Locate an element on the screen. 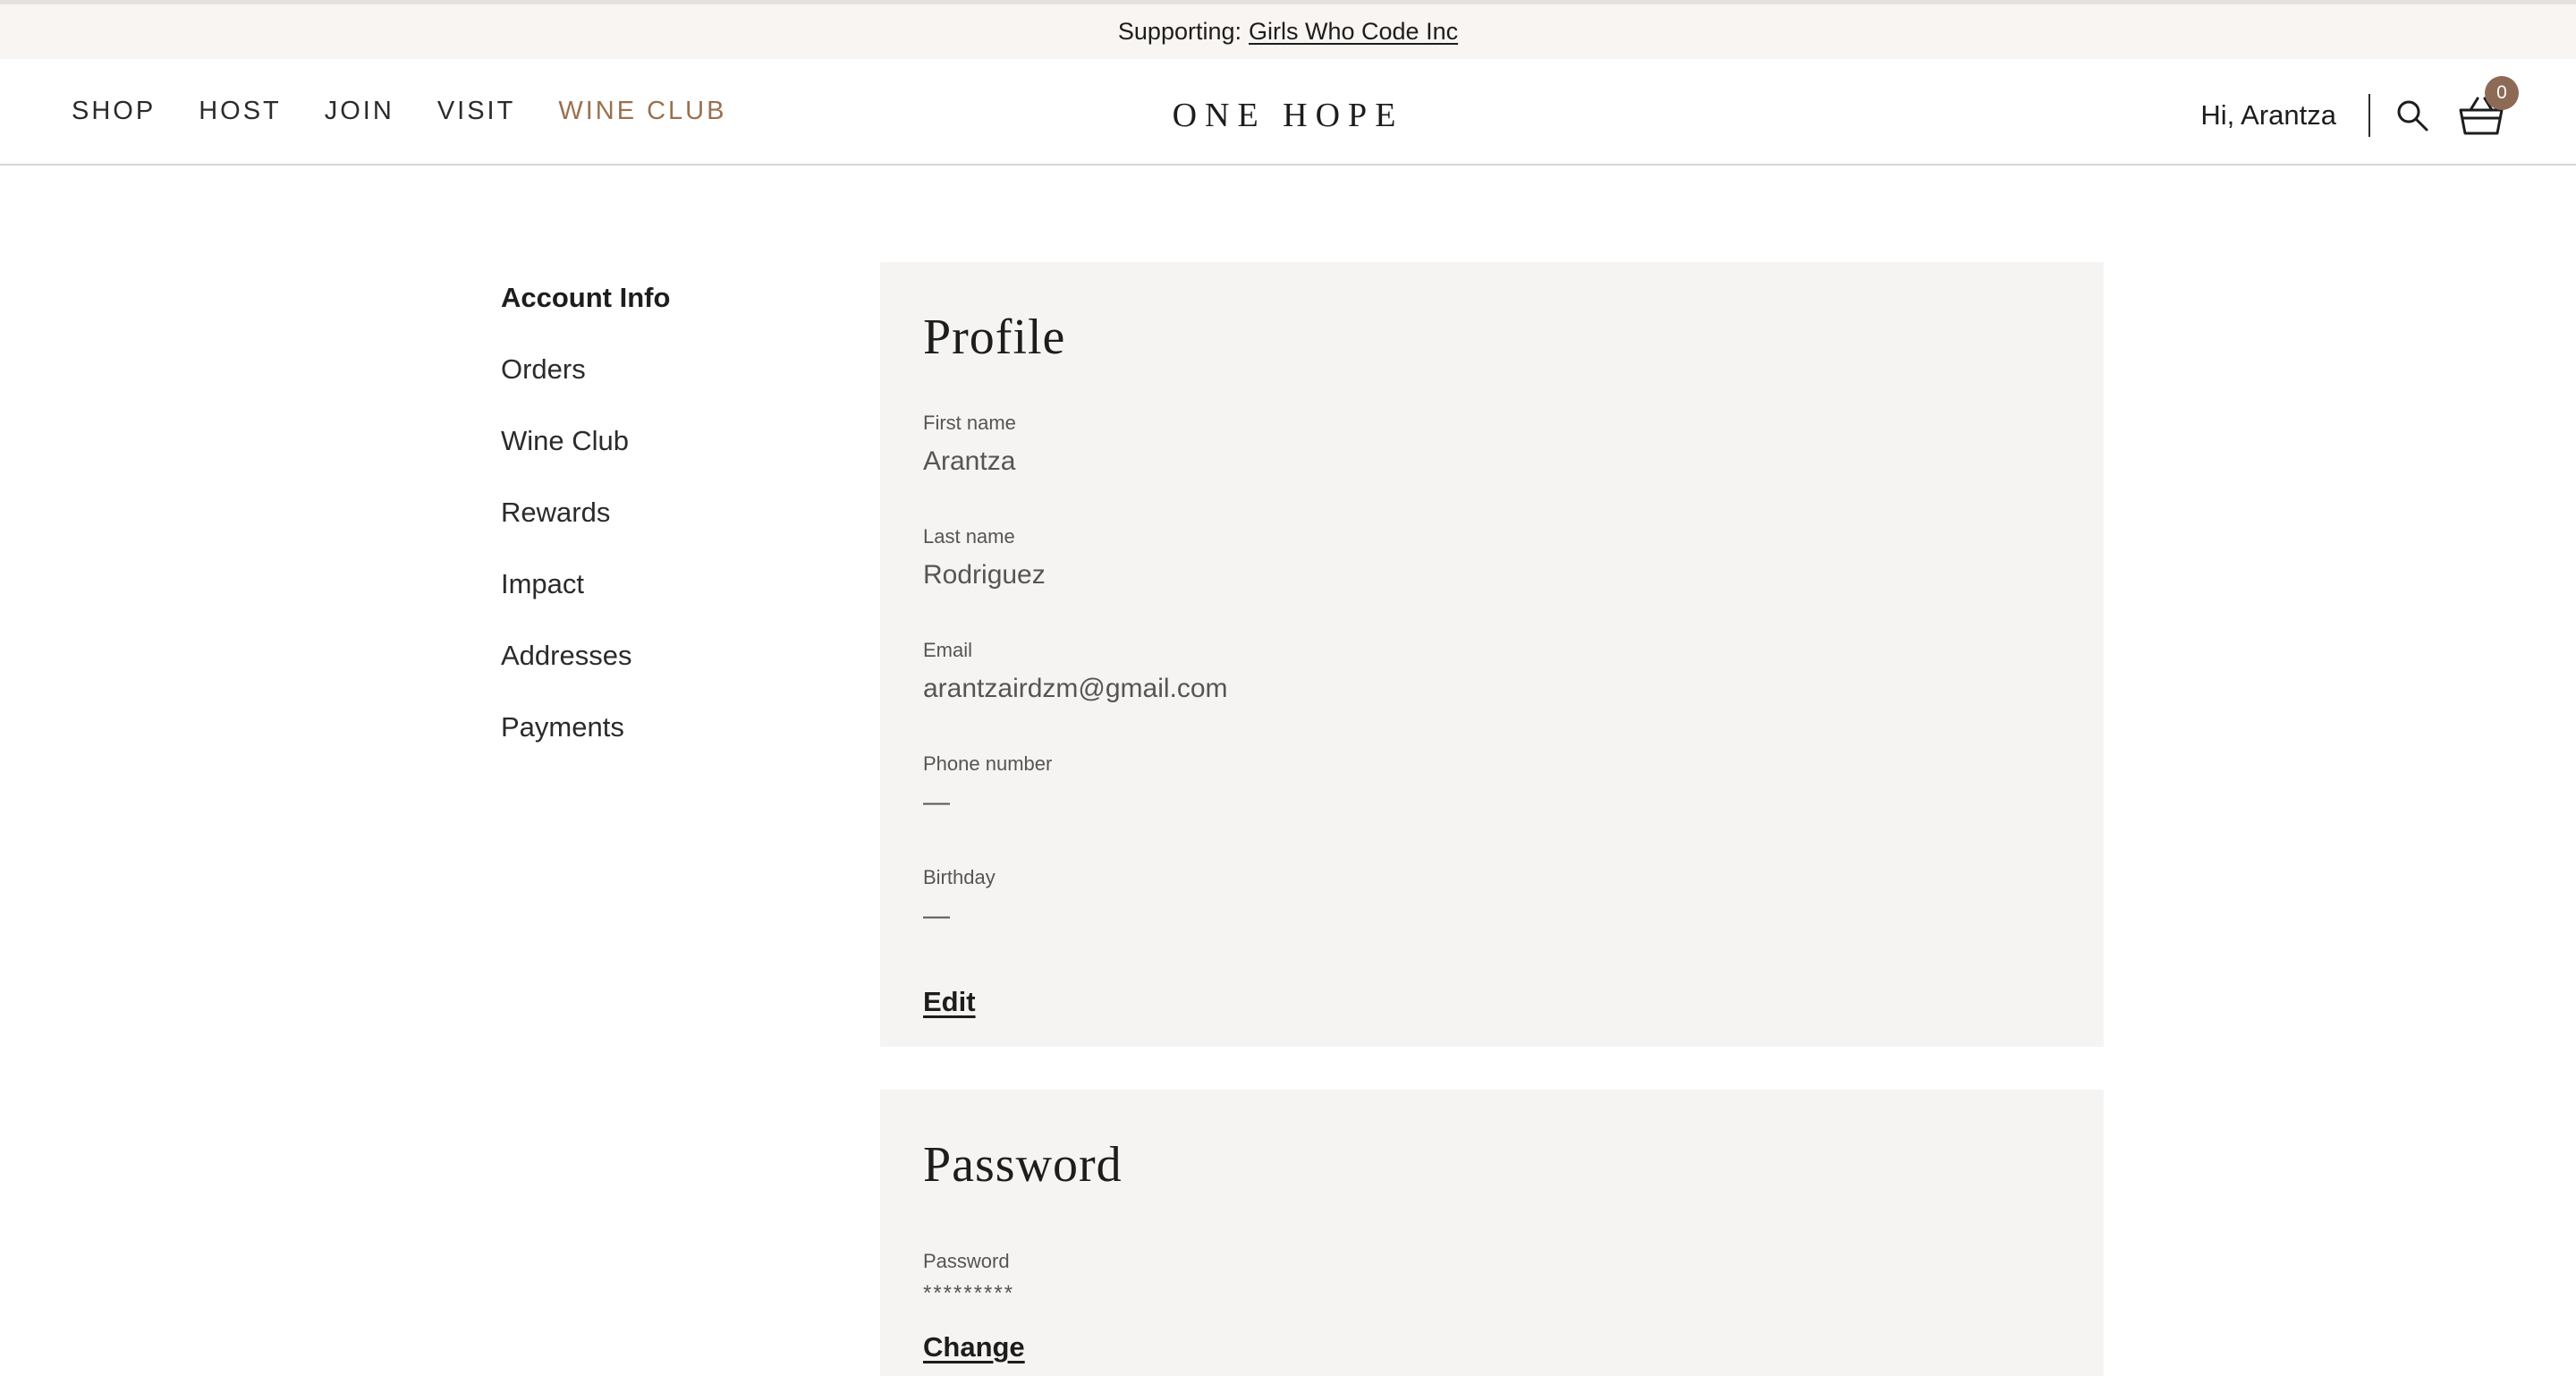  sidebar-item-rewards: Rewards is located at coordinates (662, 519).